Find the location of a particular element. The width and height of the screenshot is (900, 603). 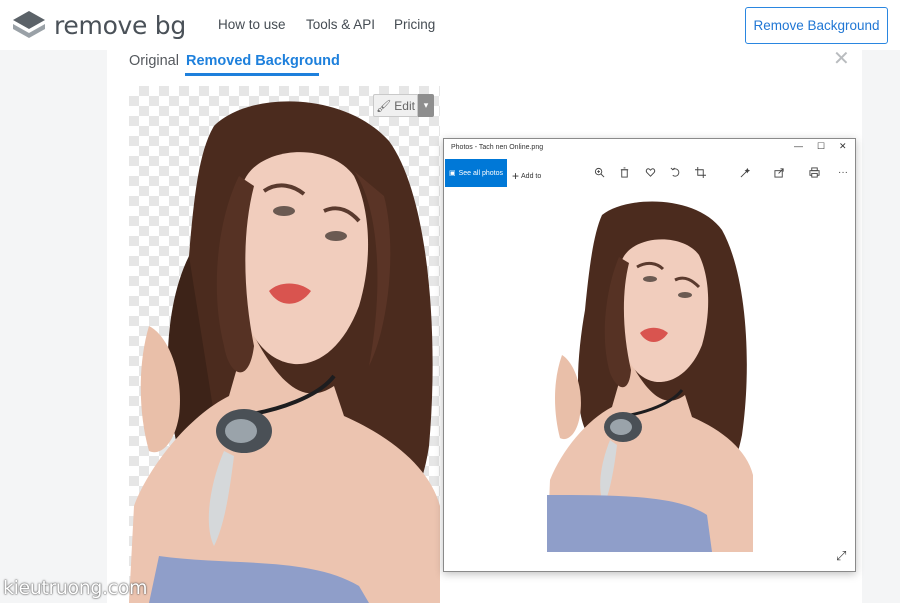

woman-preview-image is located at coordinates (650, 376).